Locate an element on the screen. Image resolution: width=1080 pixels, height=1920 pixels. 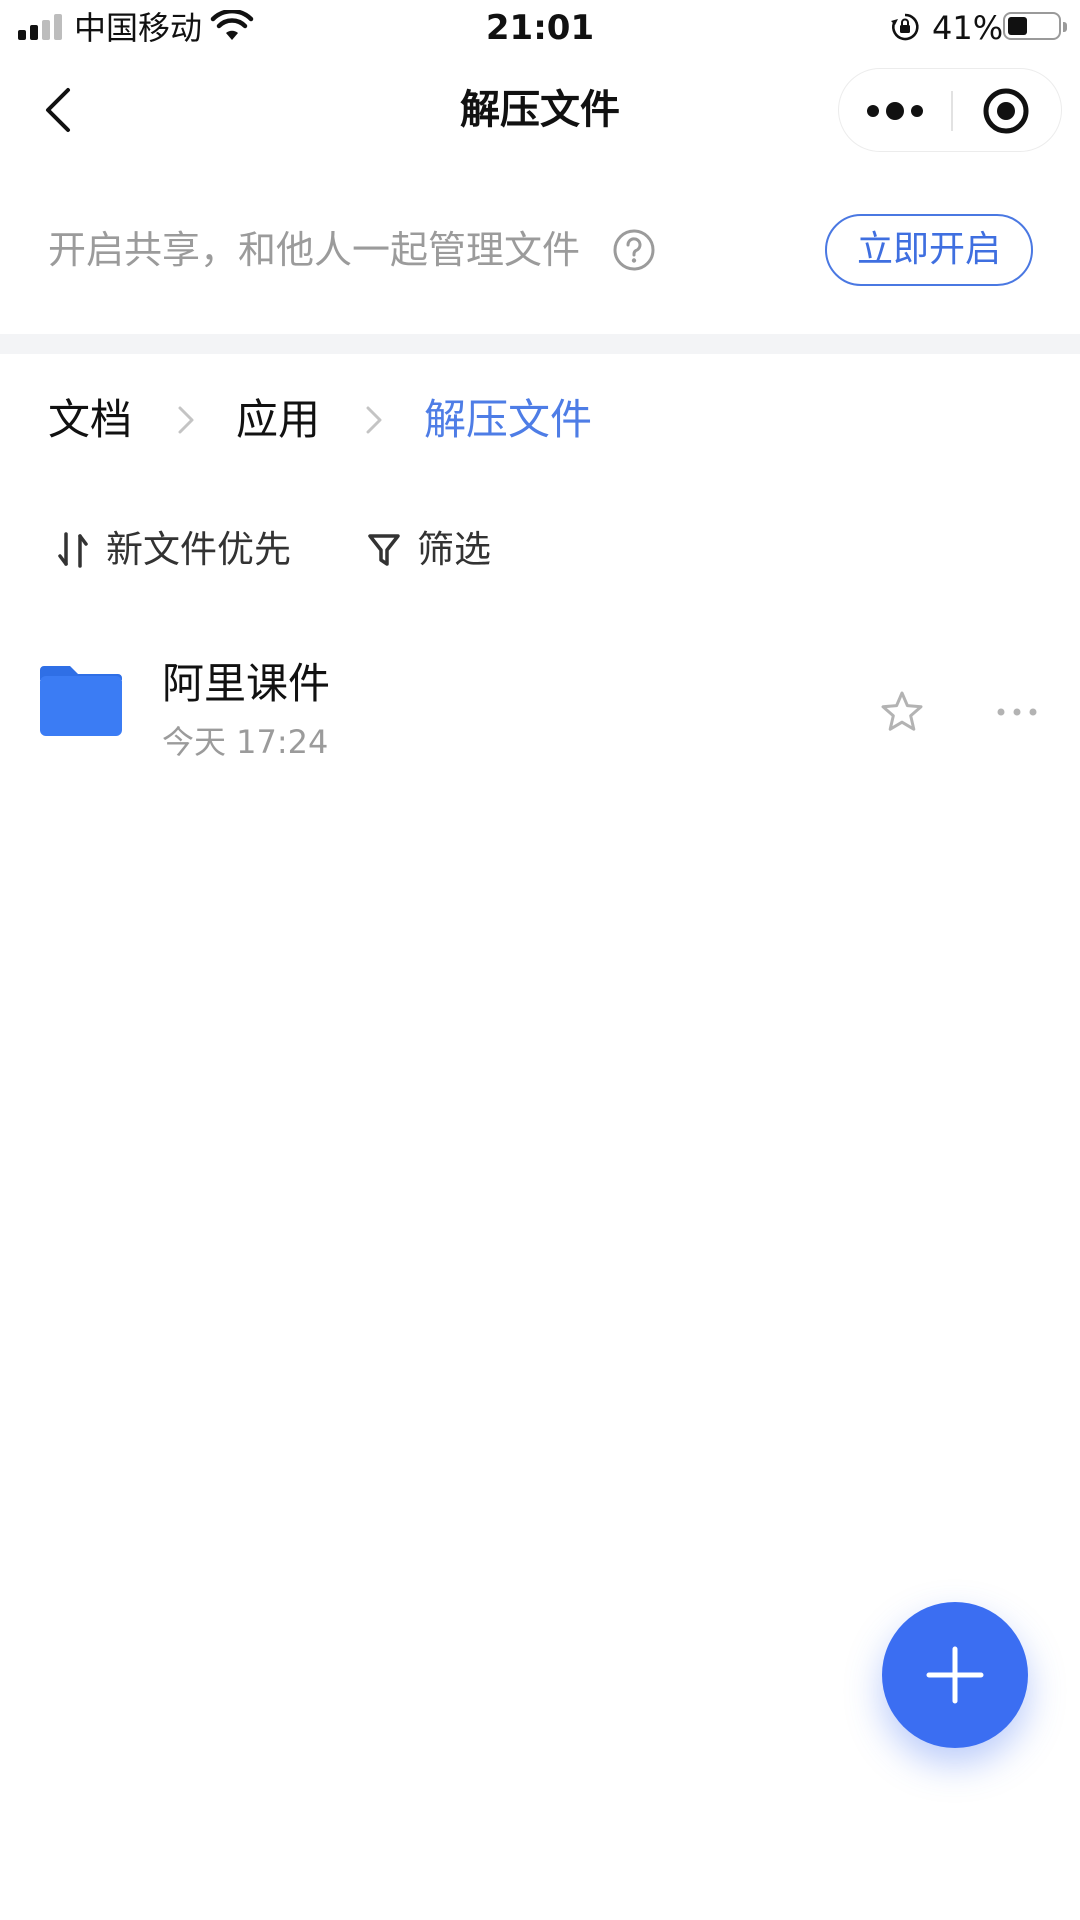
mini-program-capsule is located at coordinates (950, 110).